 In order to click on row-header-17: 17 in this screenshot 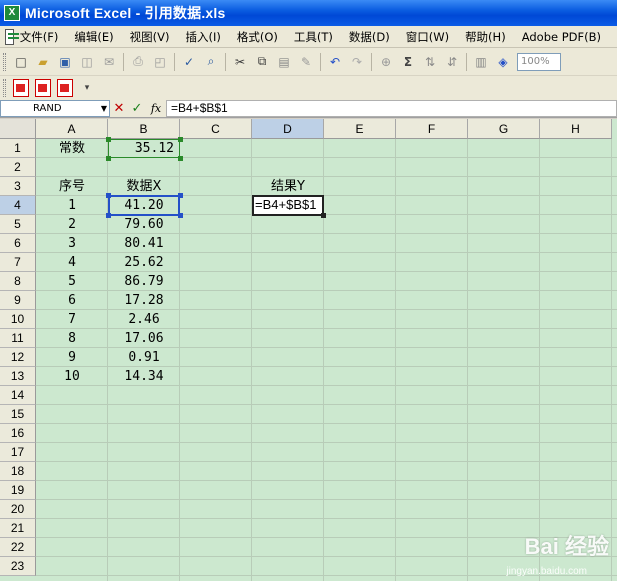, I will do `click(18, 452)`.